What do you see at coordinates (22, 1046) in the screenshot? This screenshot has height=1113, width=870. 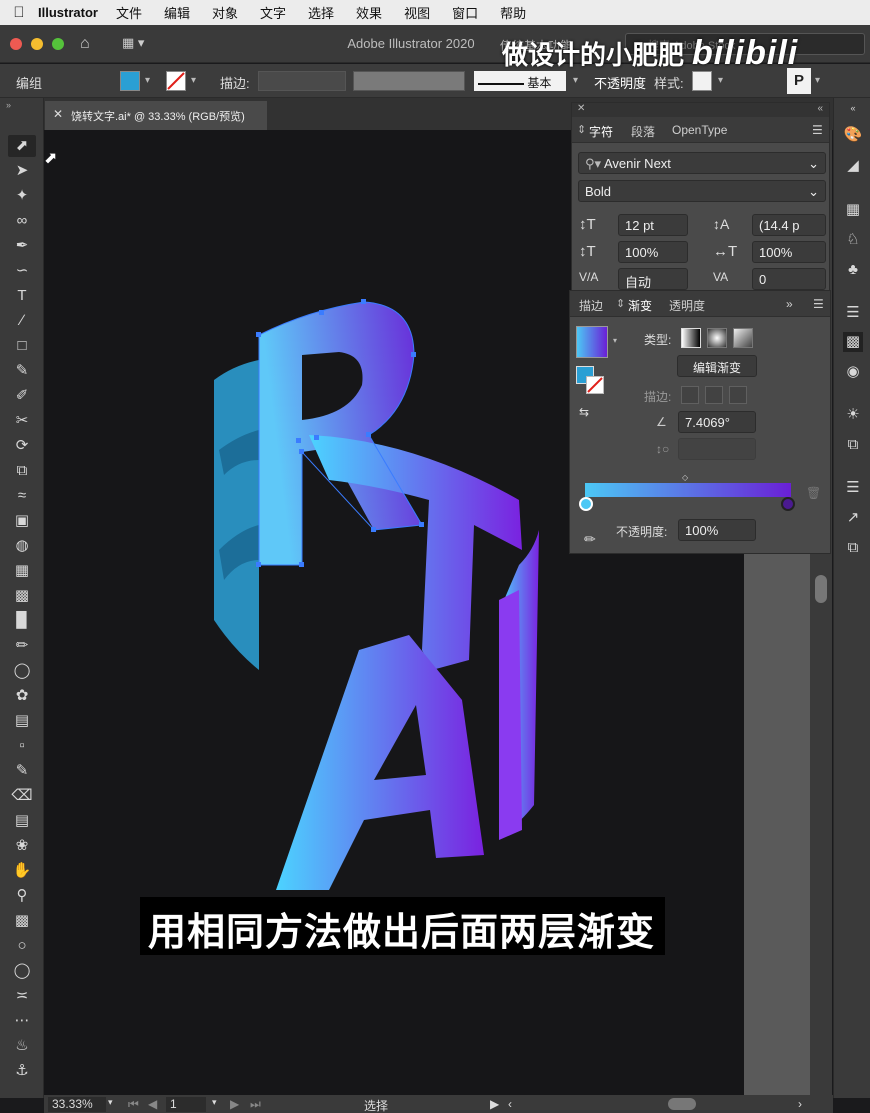 I see `paint-bucket-tool-icon: ♨` at bounding box center [22, 1046].